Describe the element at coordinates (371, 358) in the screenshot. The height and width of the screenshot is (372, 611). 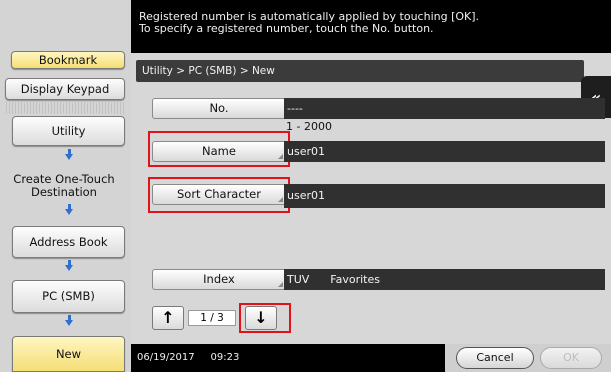
I see `status-bar: 06/19/2017 09:23 Cancel OK` at that location.